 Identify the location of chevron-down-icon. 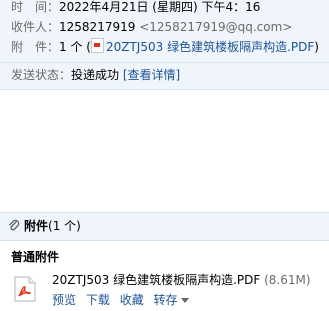
(184, 301).